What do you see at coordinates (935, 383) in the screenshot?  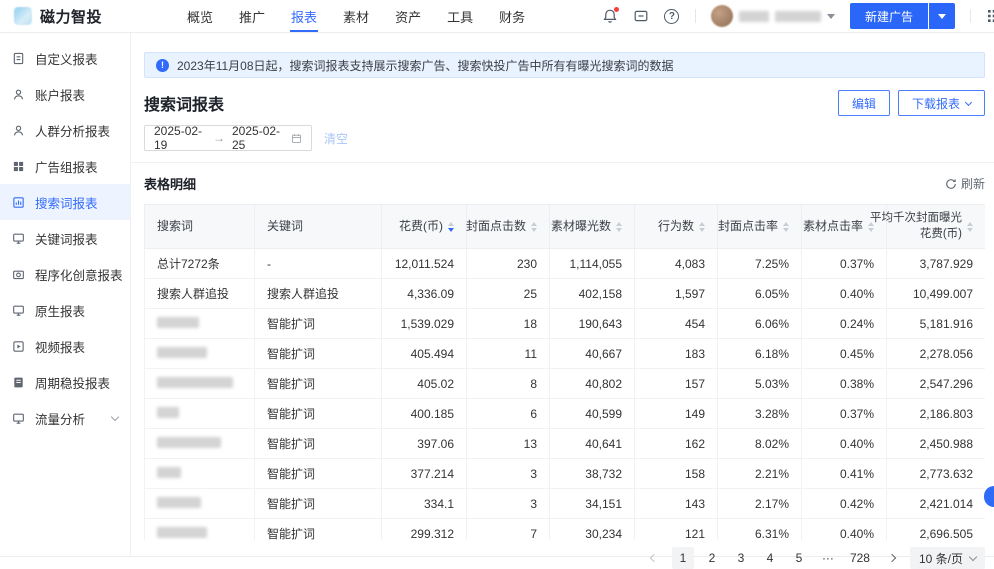 I see `cell-metric: 2,547.296` at bounding box center [935, 383].